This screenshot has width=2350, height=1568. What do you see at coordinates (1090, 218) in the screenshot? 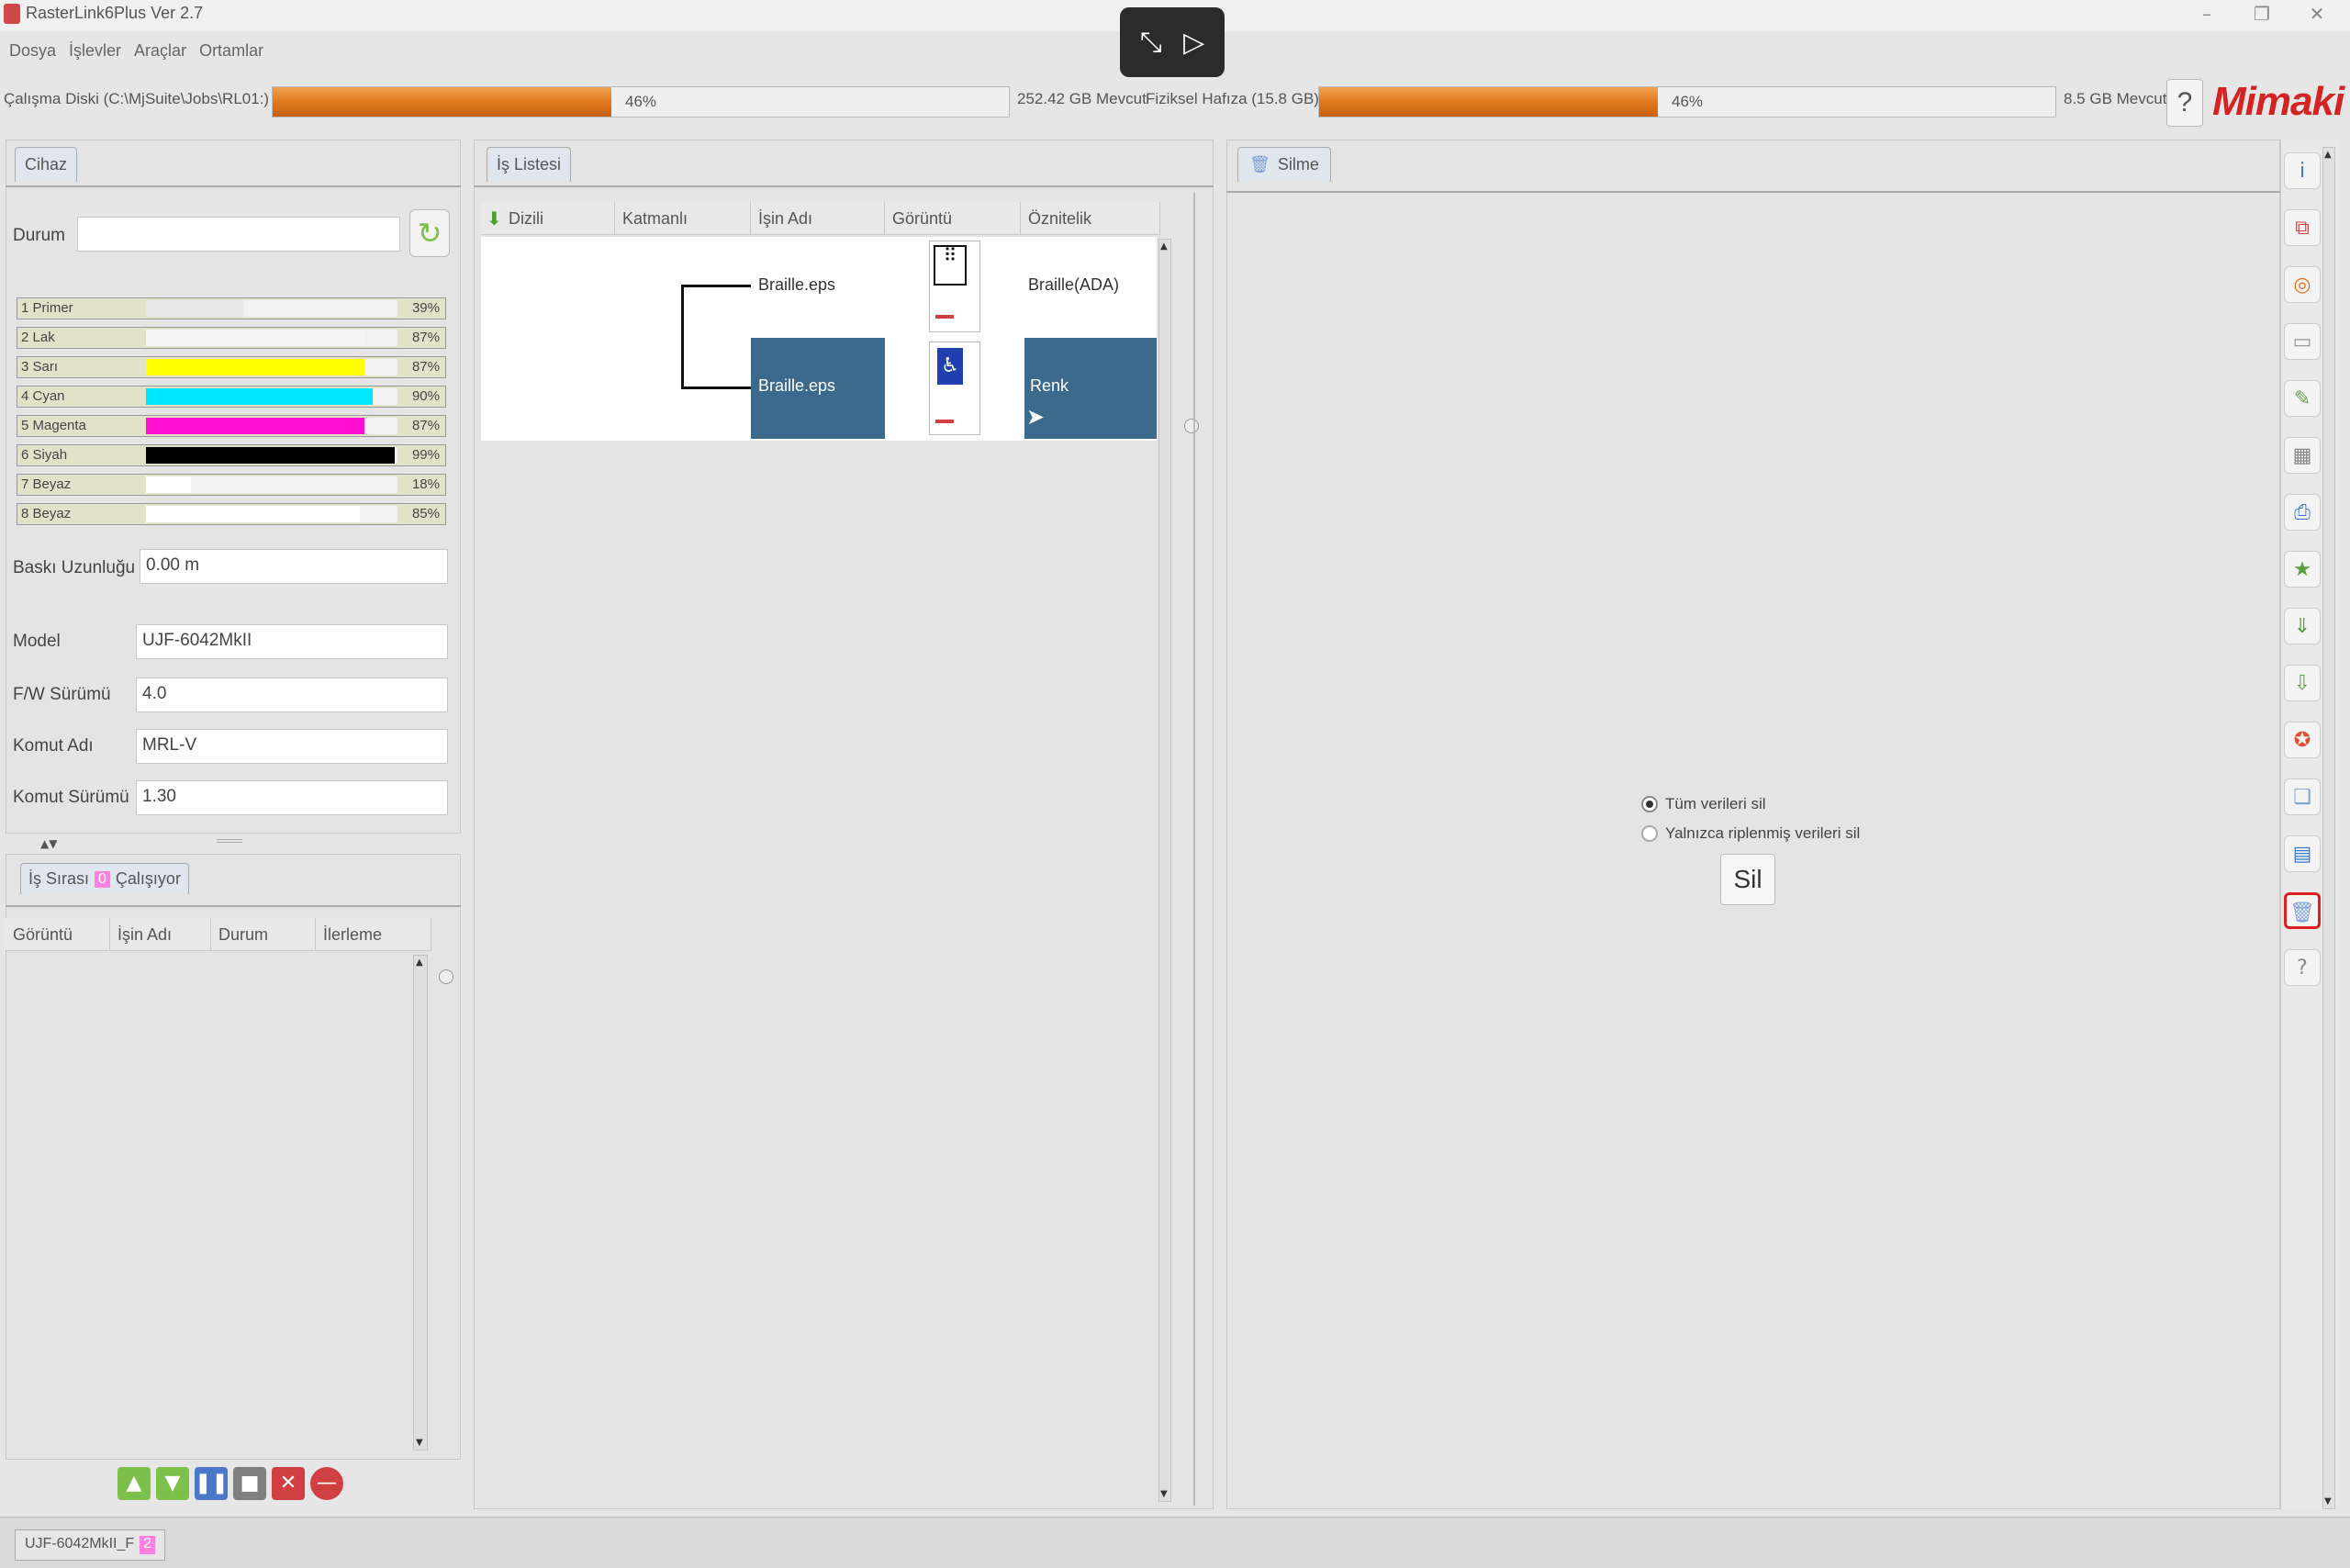
I see `job-col-attribute: Öznitelik` at bounding box center [1090, 218].